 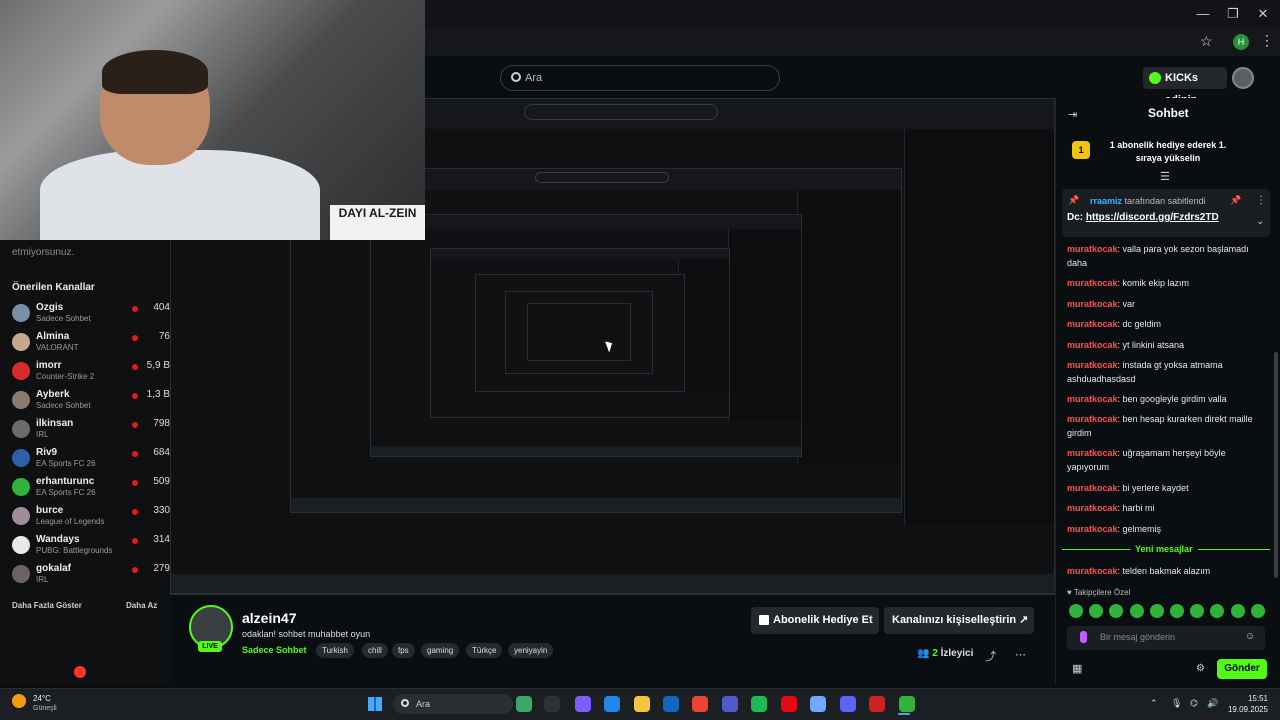 I want to click on browser-menu-icon: ⋮, so click(x=1267, y=40).